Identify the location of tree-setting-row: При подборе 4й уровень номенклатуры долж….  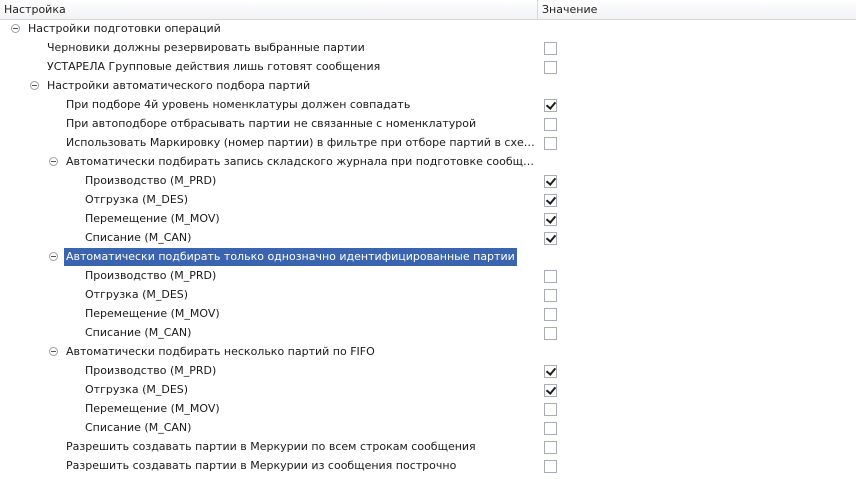
(428, 105).